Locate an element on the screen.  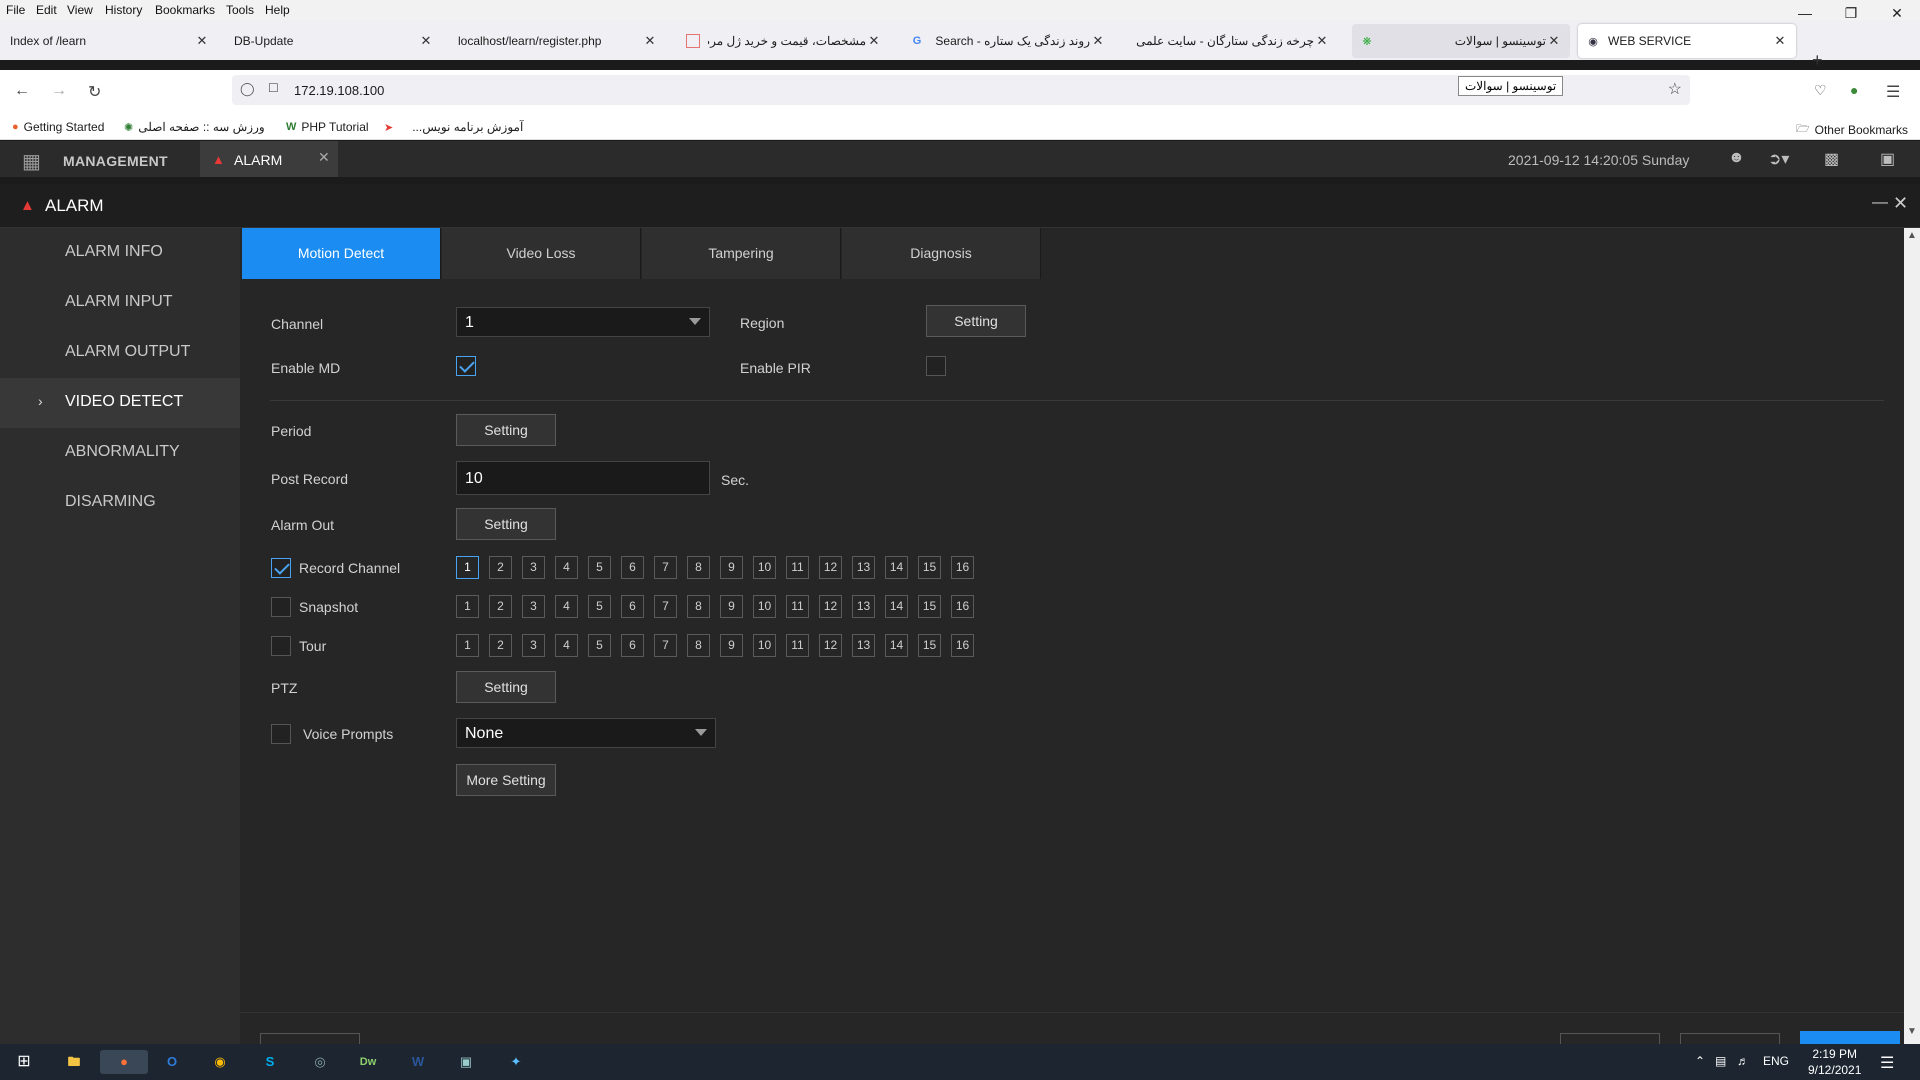
menu-view: View is located at coordinates (80, 10).